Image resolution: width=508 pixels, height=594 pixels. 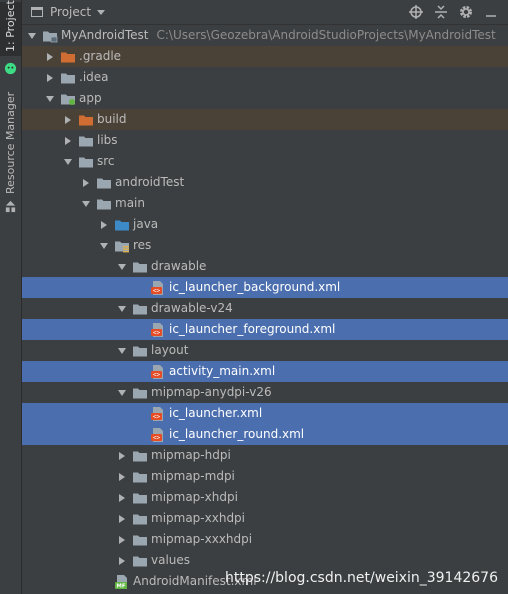 What do you see at coordinates (170, 350) in the screenshot?
I see `tree-item-label: layout` at bounding box center [170, 350].